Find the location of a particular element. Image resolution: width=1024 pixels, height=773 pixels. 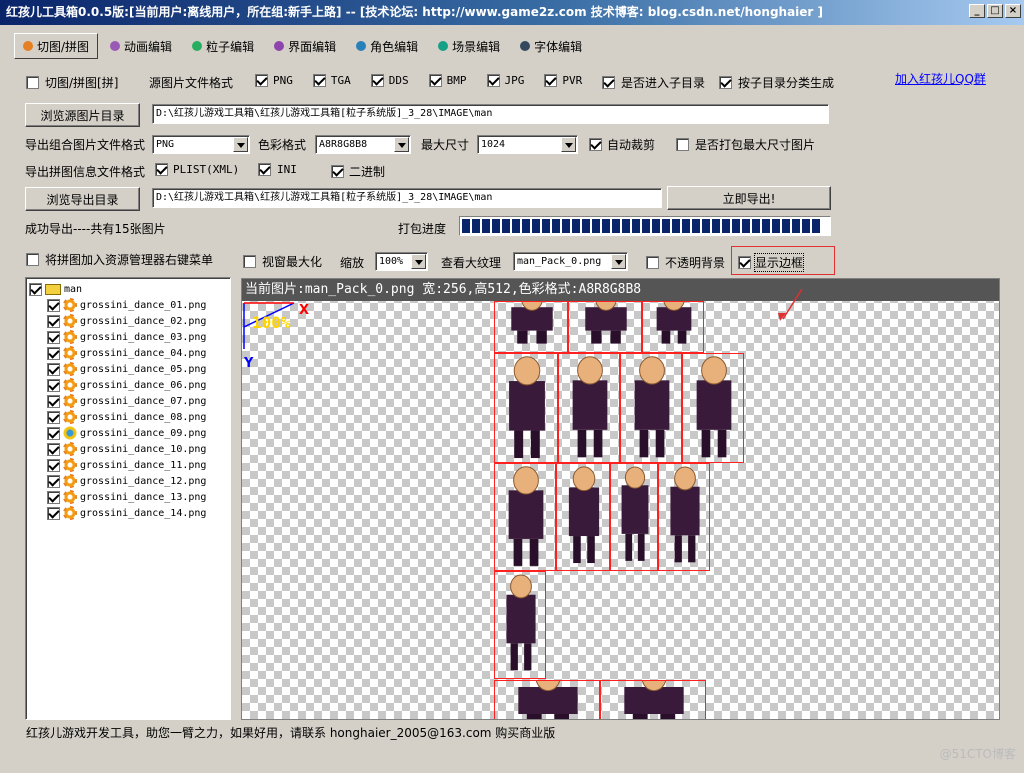

context-menu-option: 将拼图加入资源管理器右键菜单 is located at coordinates (119, 259).